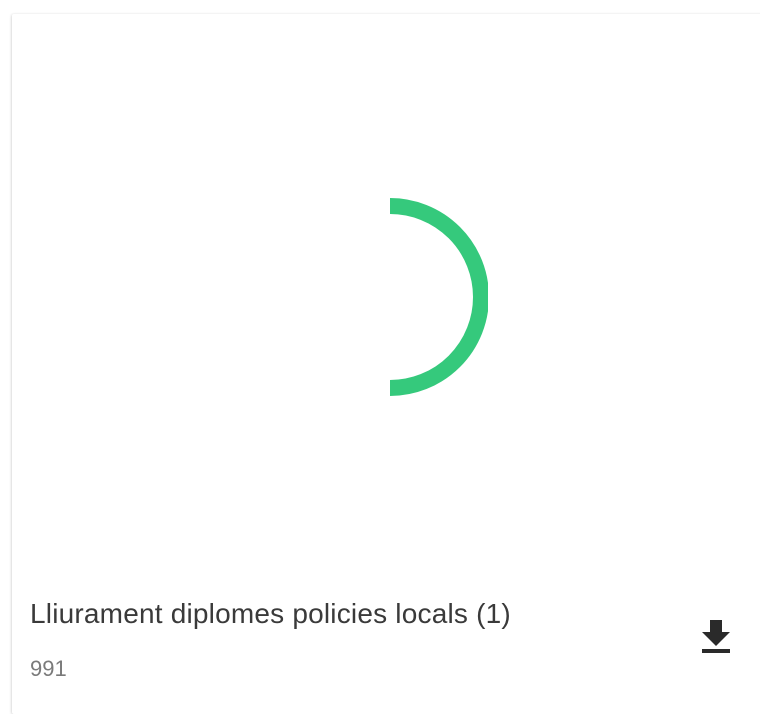  What do you see at coordinates (439, 297) in the screenshot?
I see `loading-spinner` at bounding box center [439, 297].